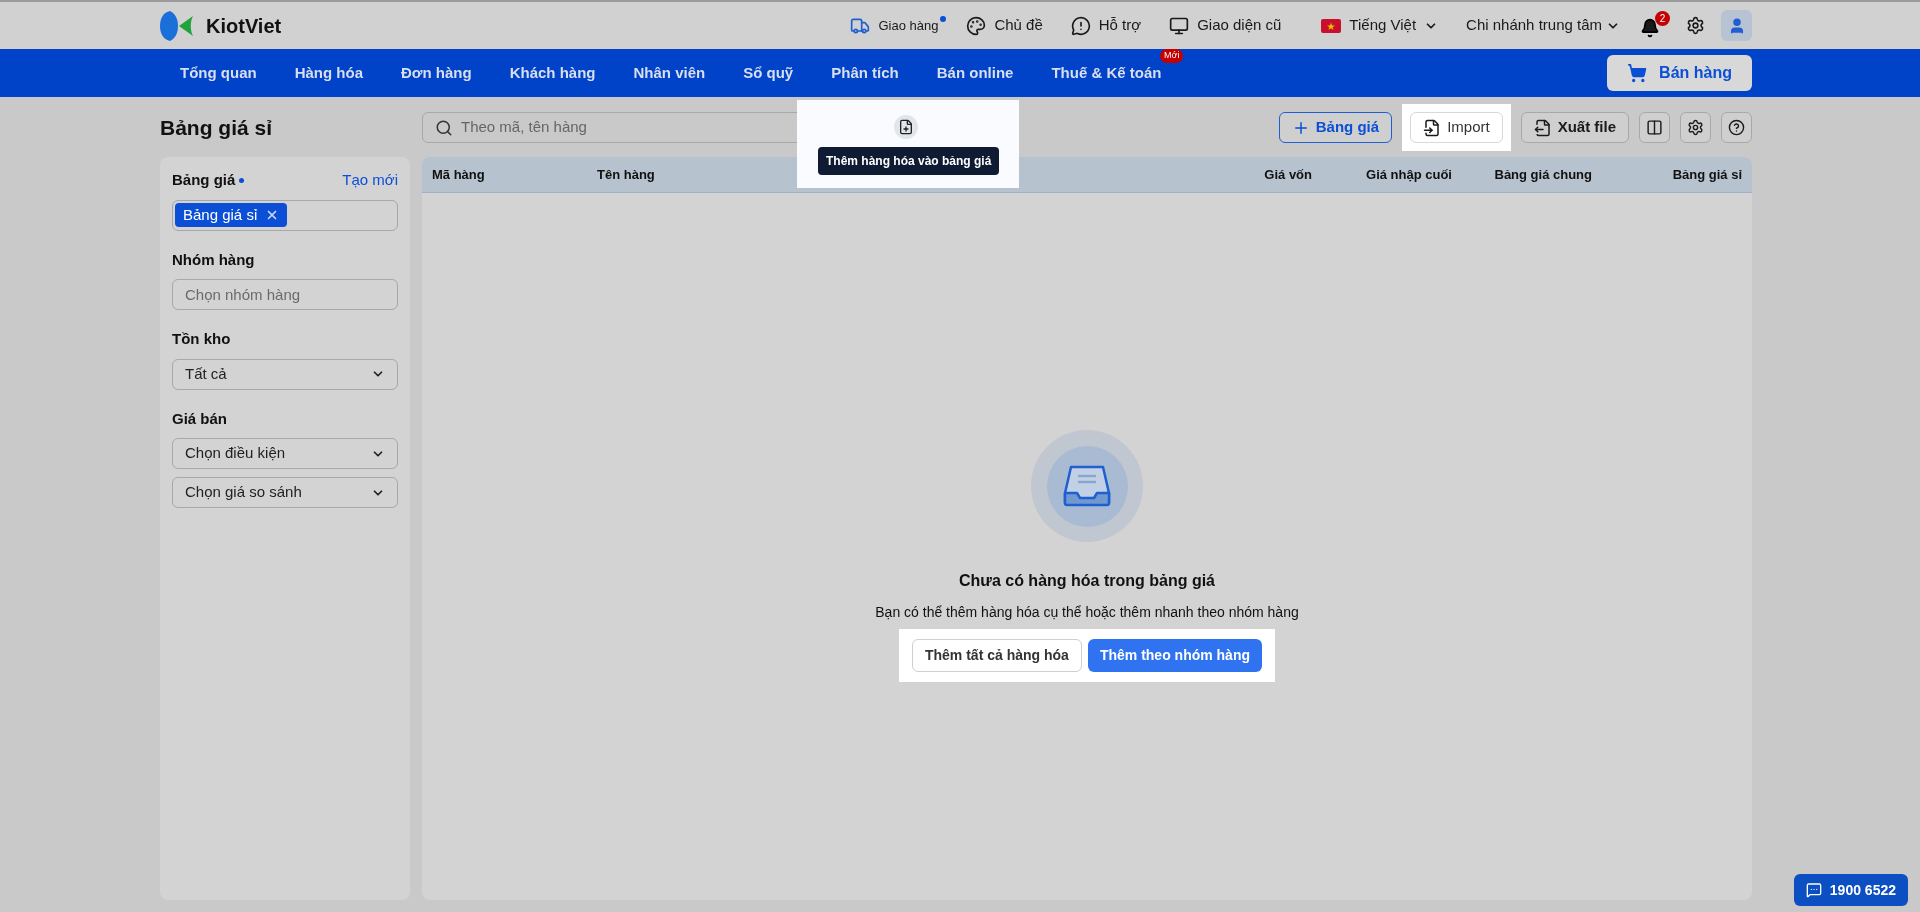 The height and width of the screenshot is (912, 1920). Describe the element at coordinates (1179, 25) in the screenshot. I see `monitor-icon` at that location.